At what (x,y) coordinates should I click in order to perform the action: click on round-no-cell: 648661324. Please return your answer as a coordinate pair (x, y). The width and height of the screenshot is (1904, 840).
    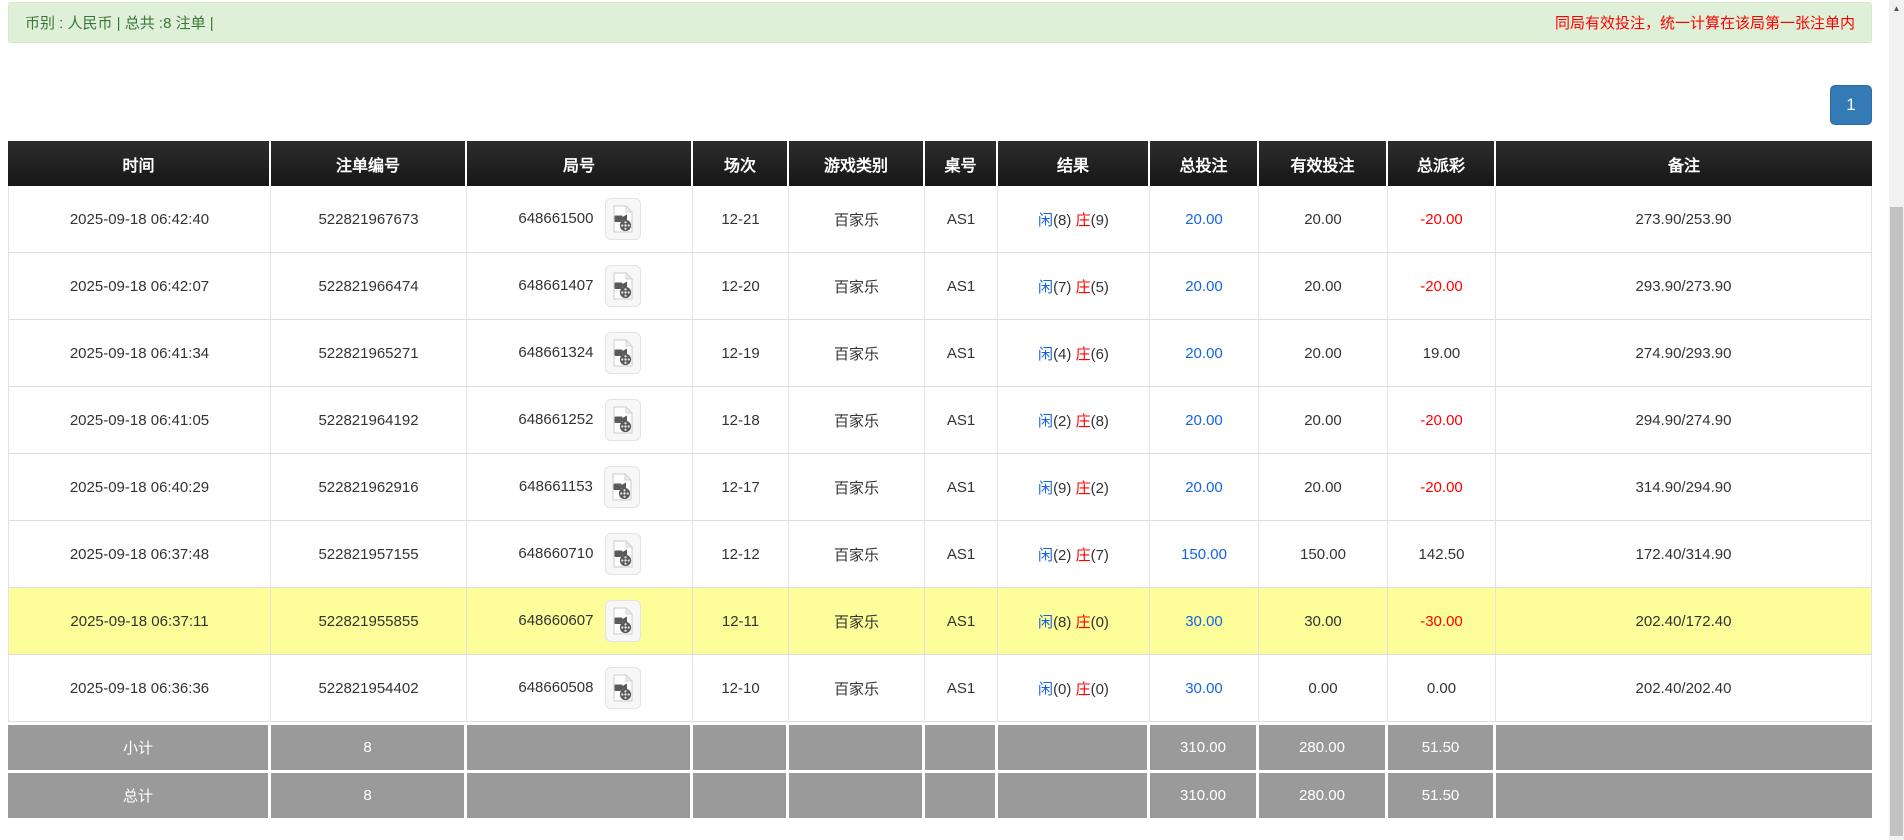
    Looking at the image, I should click on (580, 353).